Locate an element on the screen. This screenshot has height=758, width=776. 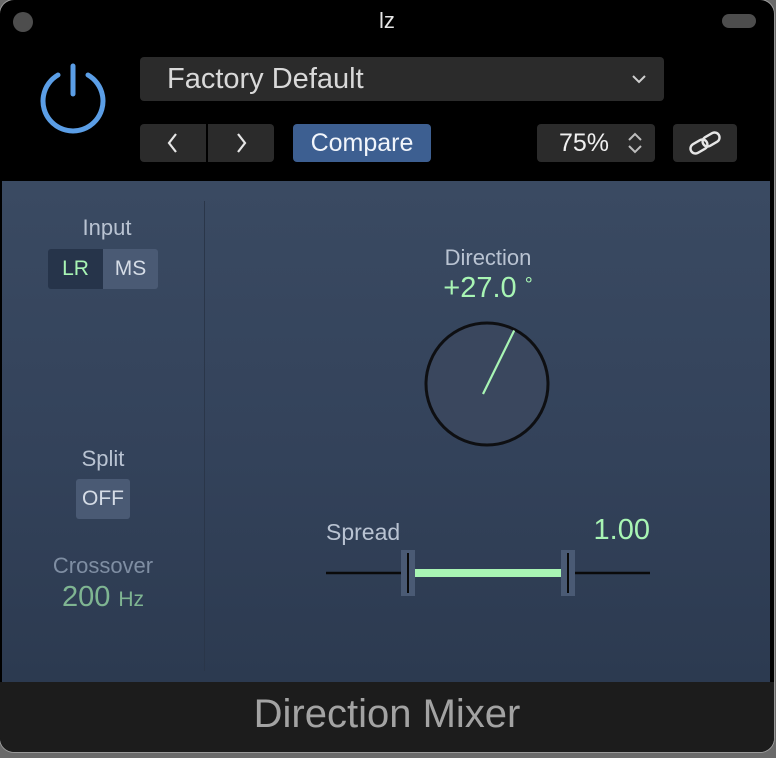
chevron-left-icon is located at coordinates (172, 143).